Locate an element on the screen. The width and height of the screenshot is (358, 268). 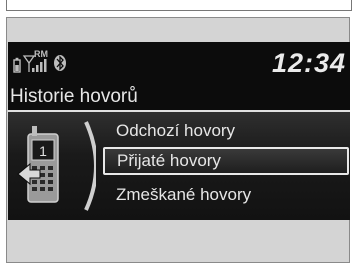
status-icons: RM is located at coordinates (62, 62).